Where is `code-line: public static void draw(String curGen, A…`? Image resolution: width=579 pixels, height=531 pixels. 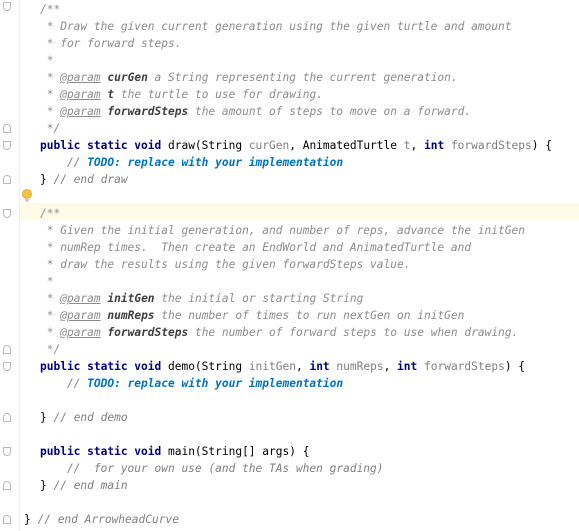
code-line: public static void draw(String curGen, A… is located at coordinates (296, 145).